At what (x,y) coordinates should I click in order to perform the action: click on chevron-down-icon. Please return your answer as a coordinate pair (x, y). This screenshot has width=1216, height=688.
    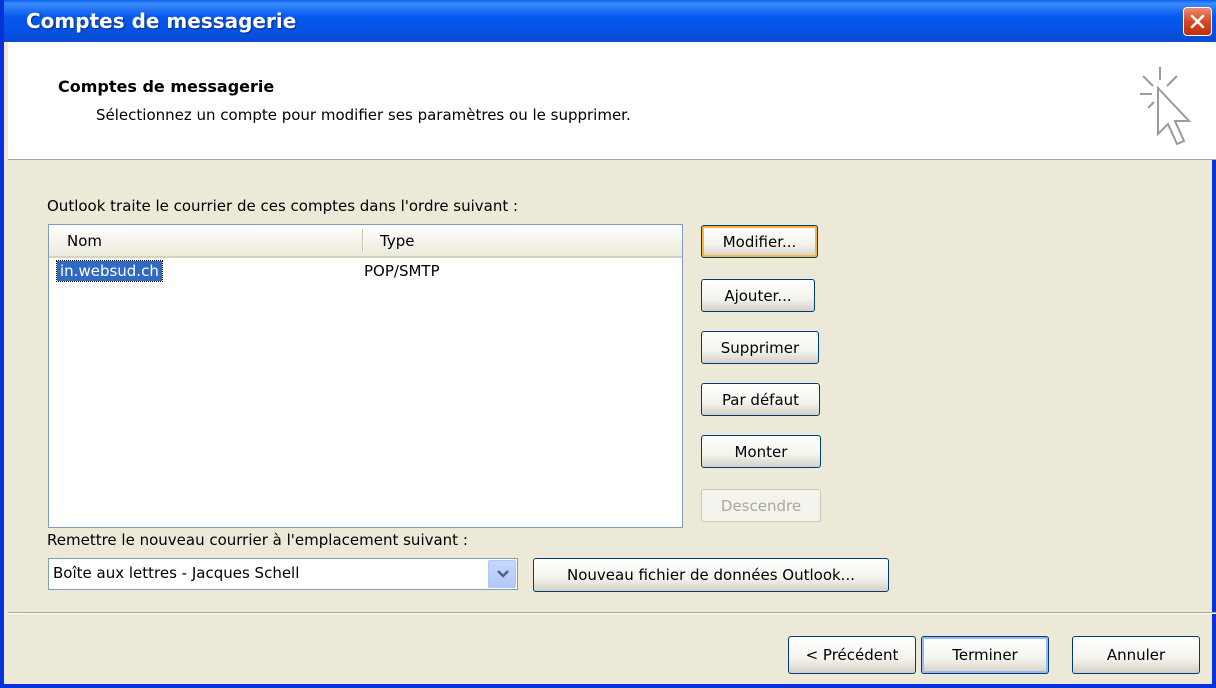
    Looking at the image, I should click on (503, 574).